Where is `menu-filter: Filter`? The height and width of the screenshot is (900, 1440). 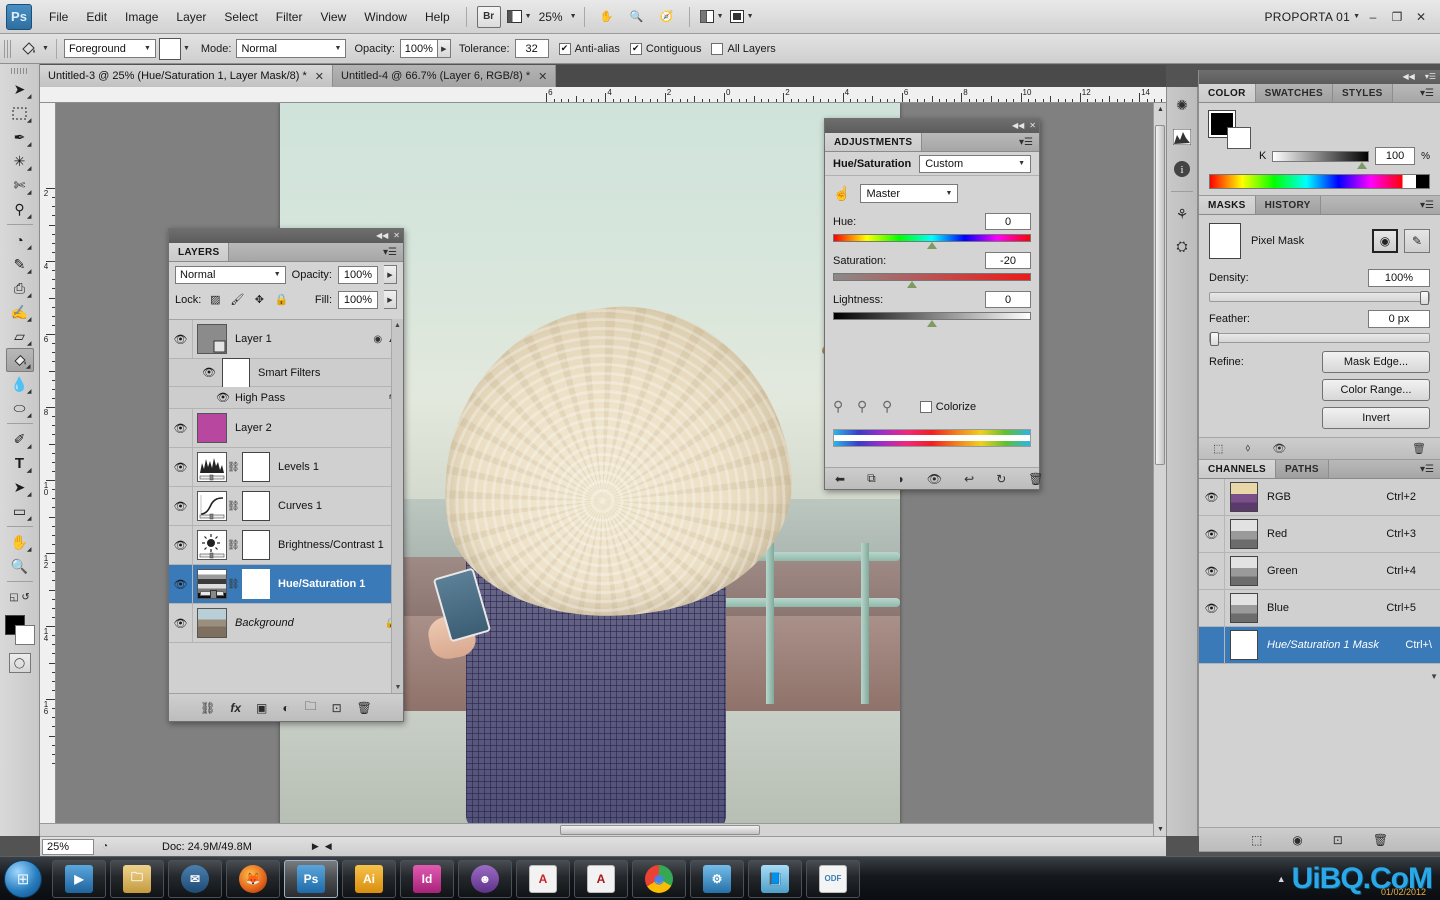 menu-filter: Filter is located at coordinates (289, 17).